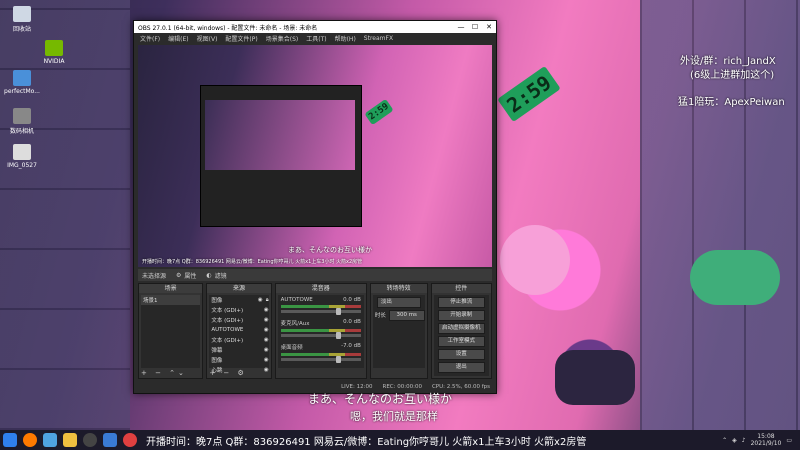 The width and height of the screenshot is (800, 450). I want to click on edge-icon, so click(50, 440).